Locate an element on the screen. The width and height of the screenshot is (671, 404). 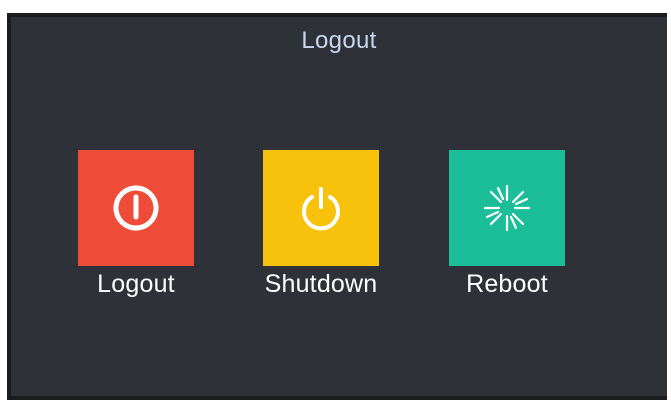
power-icon is located at coordinates (321, 209).